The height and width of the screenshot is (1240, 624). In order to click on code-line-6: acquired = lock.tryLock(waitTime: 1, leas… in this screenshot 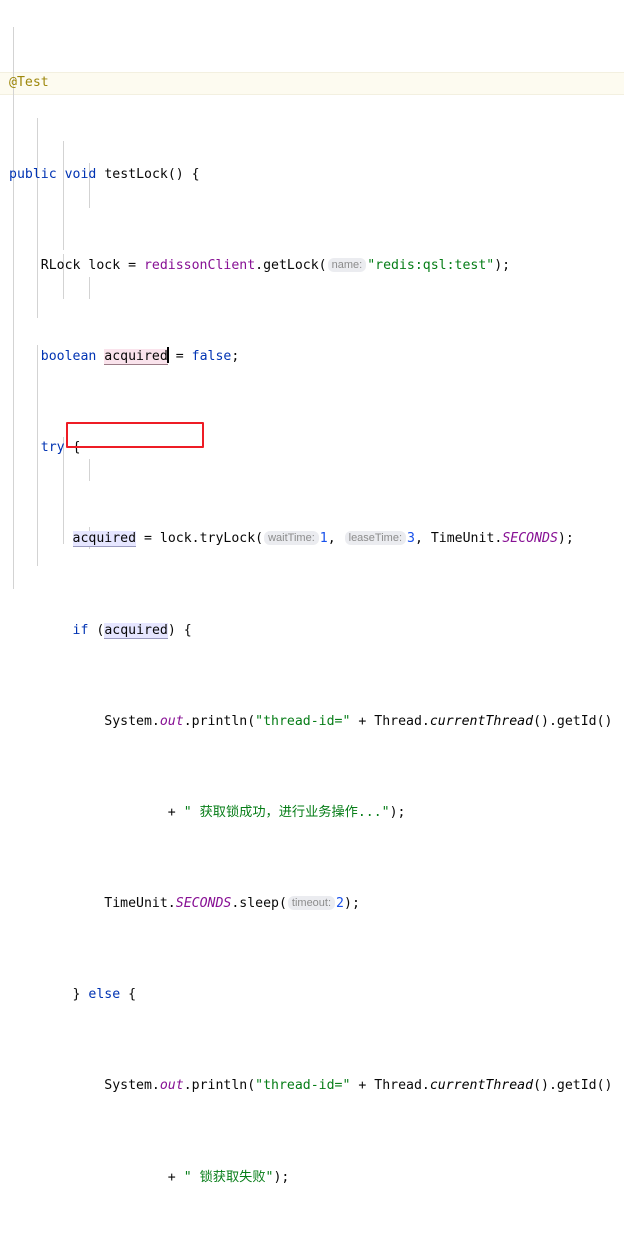, I will do `click(312, 539)`.